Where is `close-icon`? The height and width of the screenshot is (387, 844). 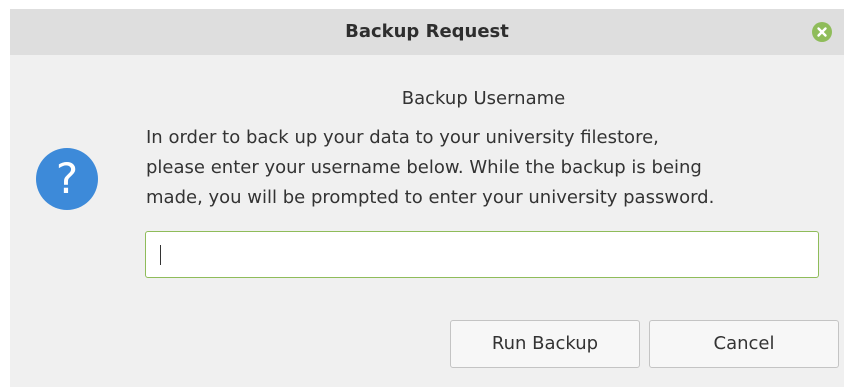
close-icon is located at coordinates (822, 32).